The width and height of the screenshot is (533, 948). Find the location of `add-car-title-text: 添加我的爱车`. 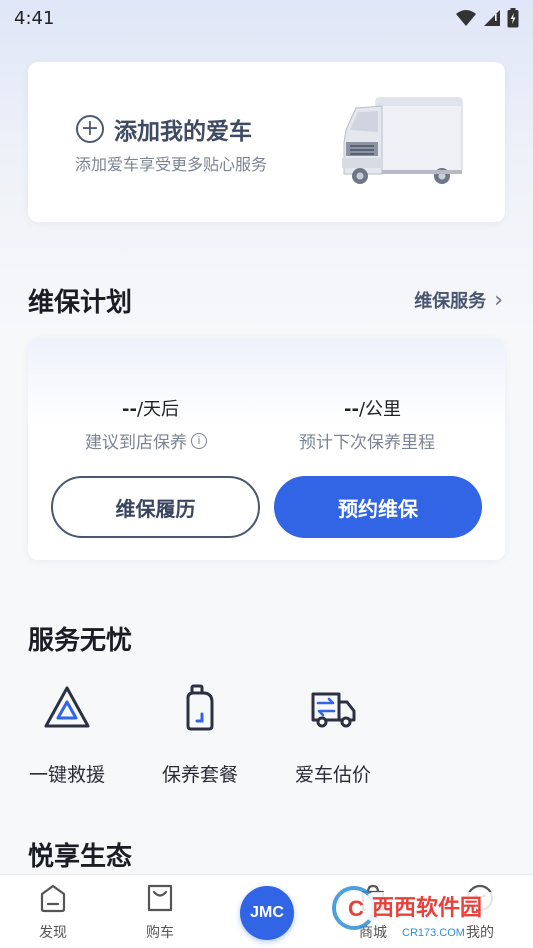

add-car-title-text: 添加我的爱车 is located at coordinates (183, 132).